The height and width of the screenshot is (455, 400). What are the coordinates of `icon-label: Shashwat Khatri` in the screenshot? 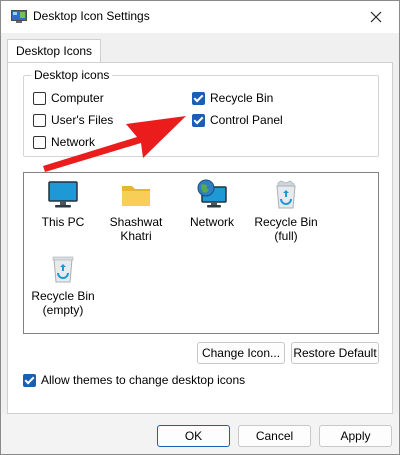 It's located at (136, 229).